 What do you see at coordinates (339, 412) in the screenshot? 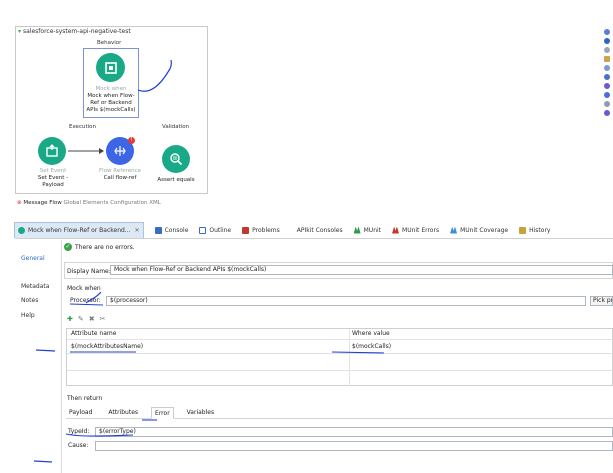
I see `then-return-tabs: Payload Attributes Error Variables` at bounding box center [339, 412].